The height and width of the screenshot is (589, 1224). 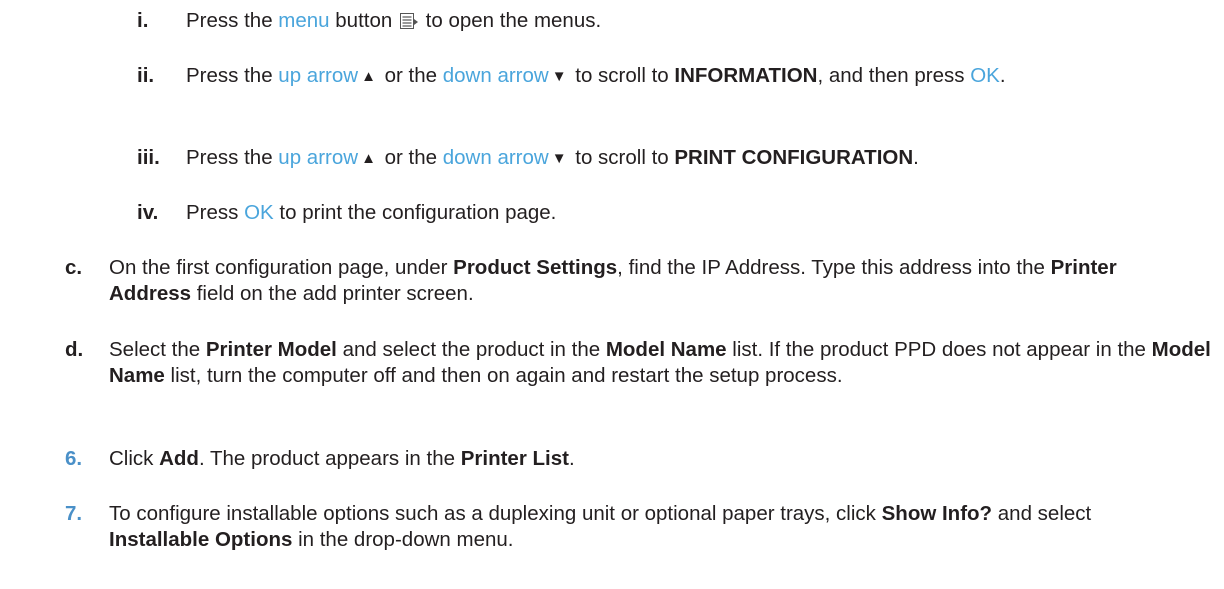 What do you see at coordinates (535, 267) in the screenshot?
I see `product-settings-term: Product Settings` at bounding box center [535, 267].